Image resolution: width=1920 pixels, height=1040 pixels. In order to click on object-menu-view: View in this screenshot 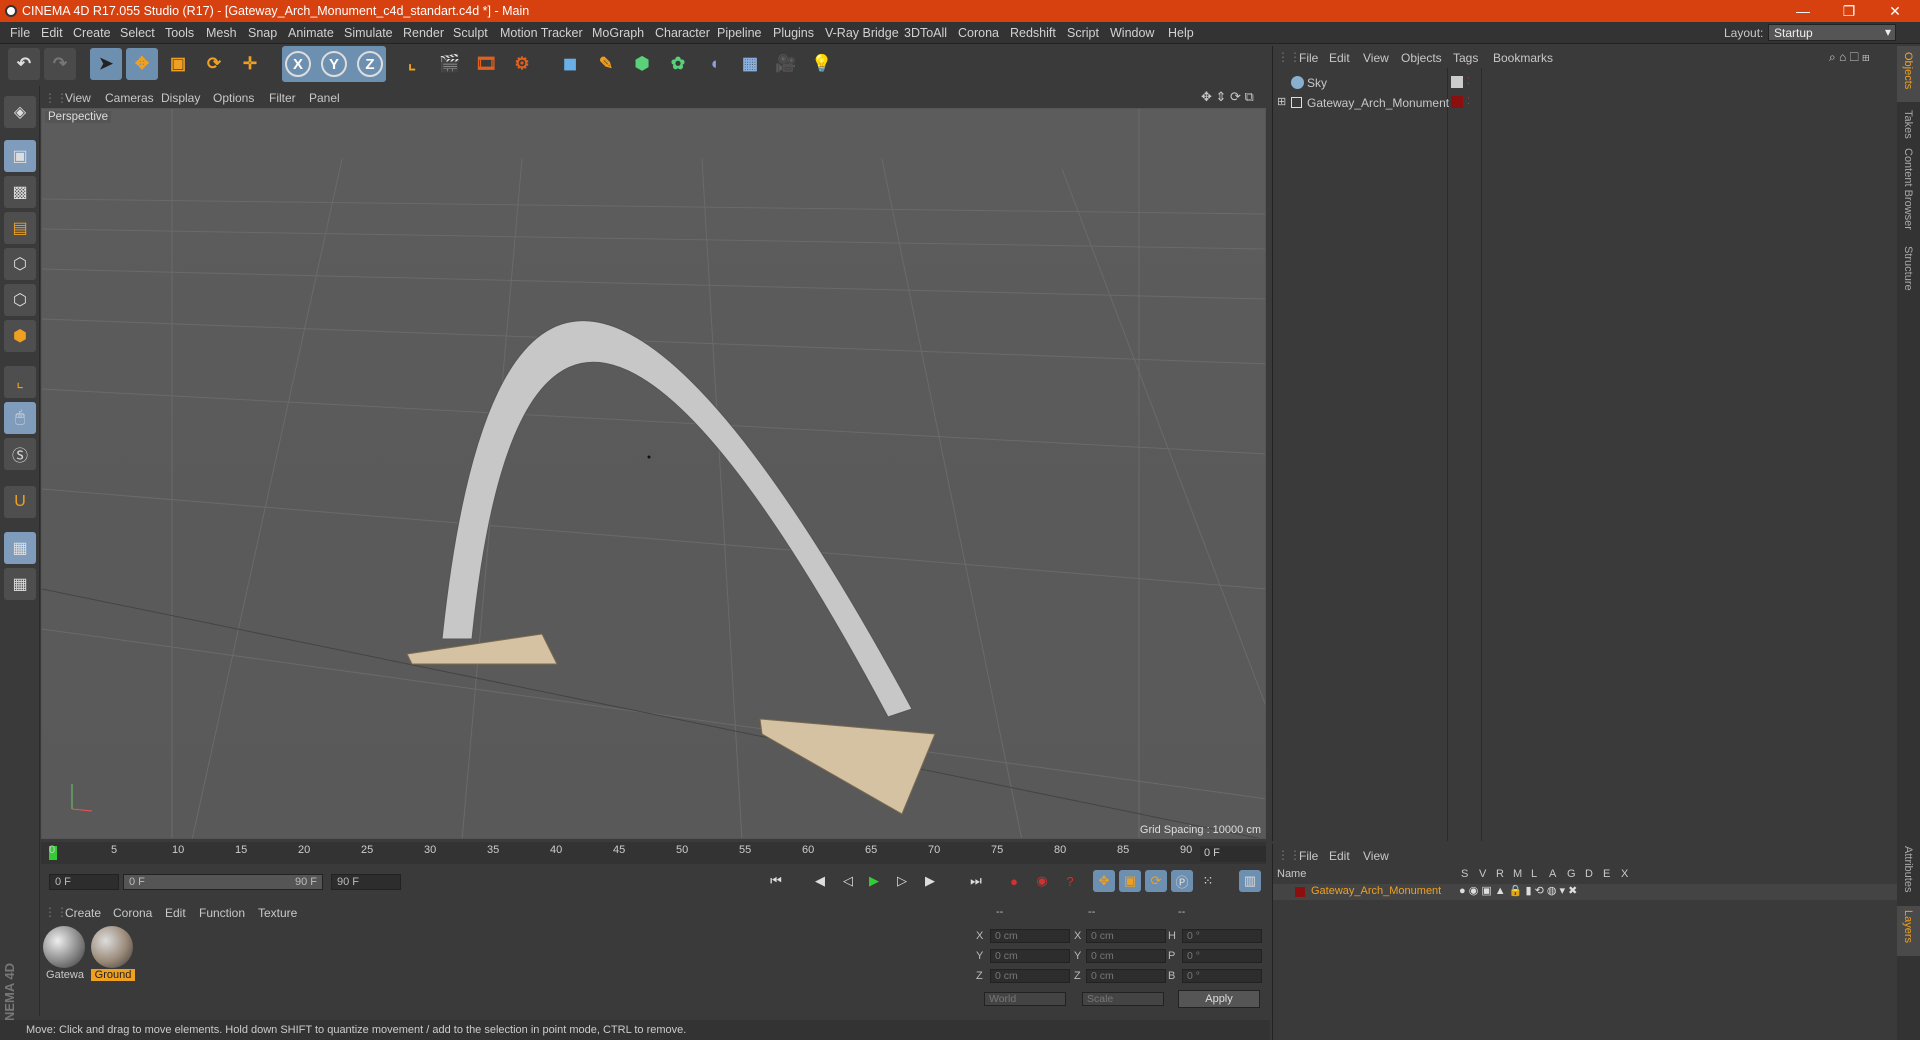, I will do `click(1376, 58)`.